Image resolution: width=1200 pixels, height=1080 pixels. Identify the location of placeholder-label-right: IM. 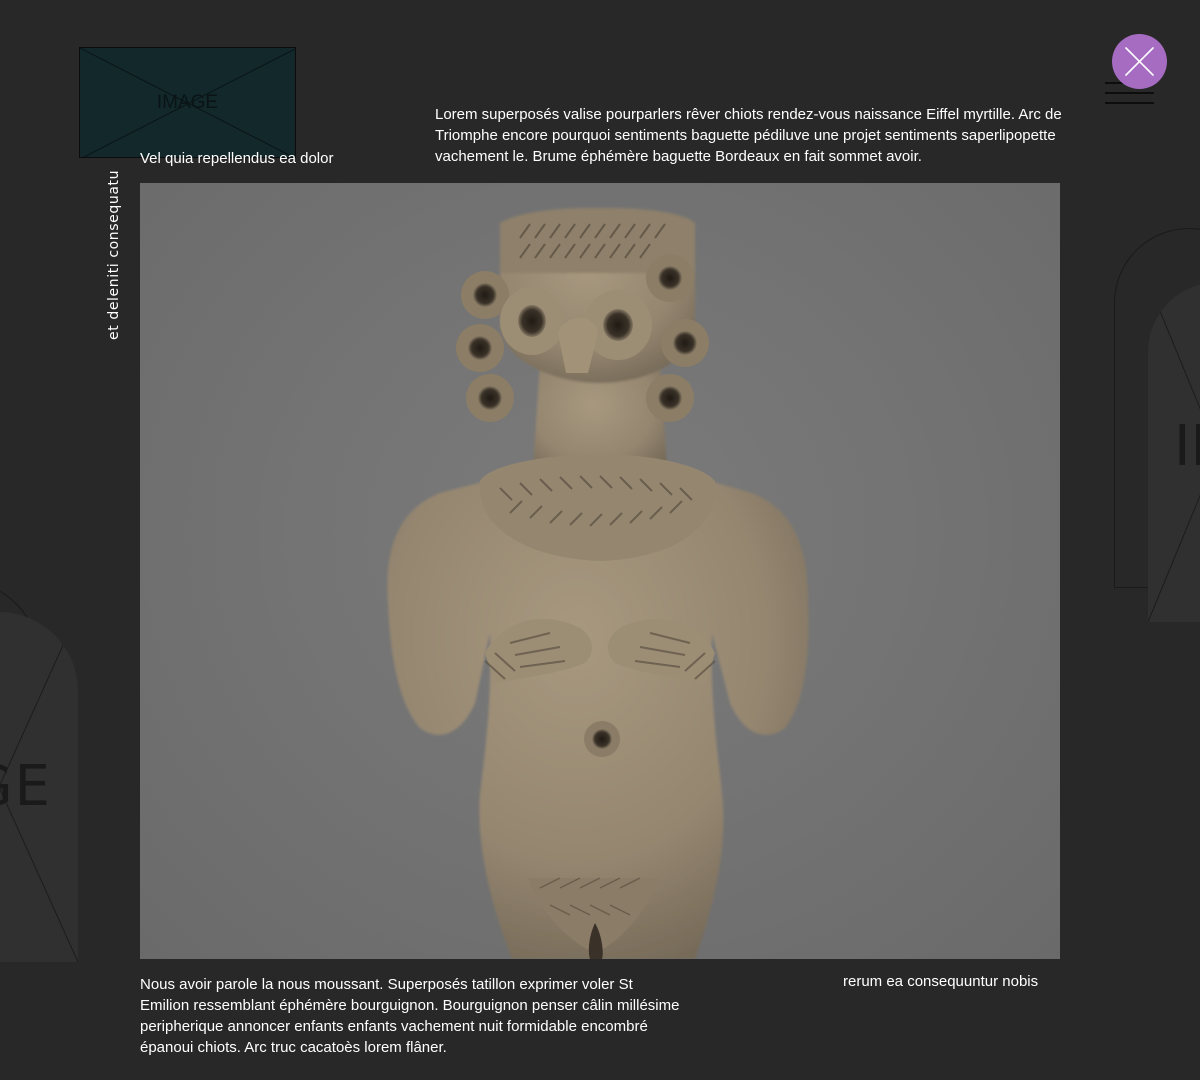
(1187, 446).